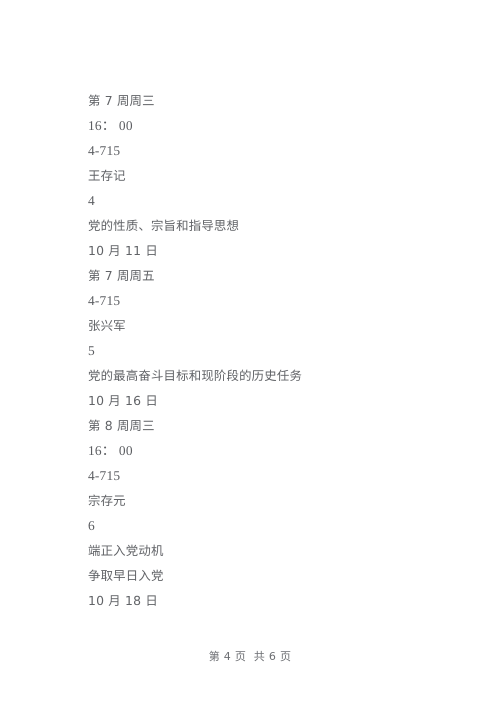 The width and height of the screenshot is (500, 707). Describe the element at coordinates (164, 225) in the screenshot. I see `document-line: 党的性质、宗旨和指导思想` at that location.